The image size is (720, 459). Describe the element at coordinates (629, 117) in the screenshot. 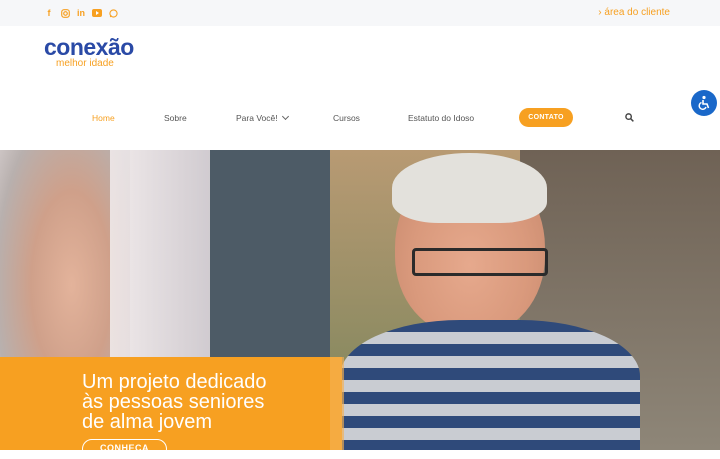

I see `search-icon` at that location.